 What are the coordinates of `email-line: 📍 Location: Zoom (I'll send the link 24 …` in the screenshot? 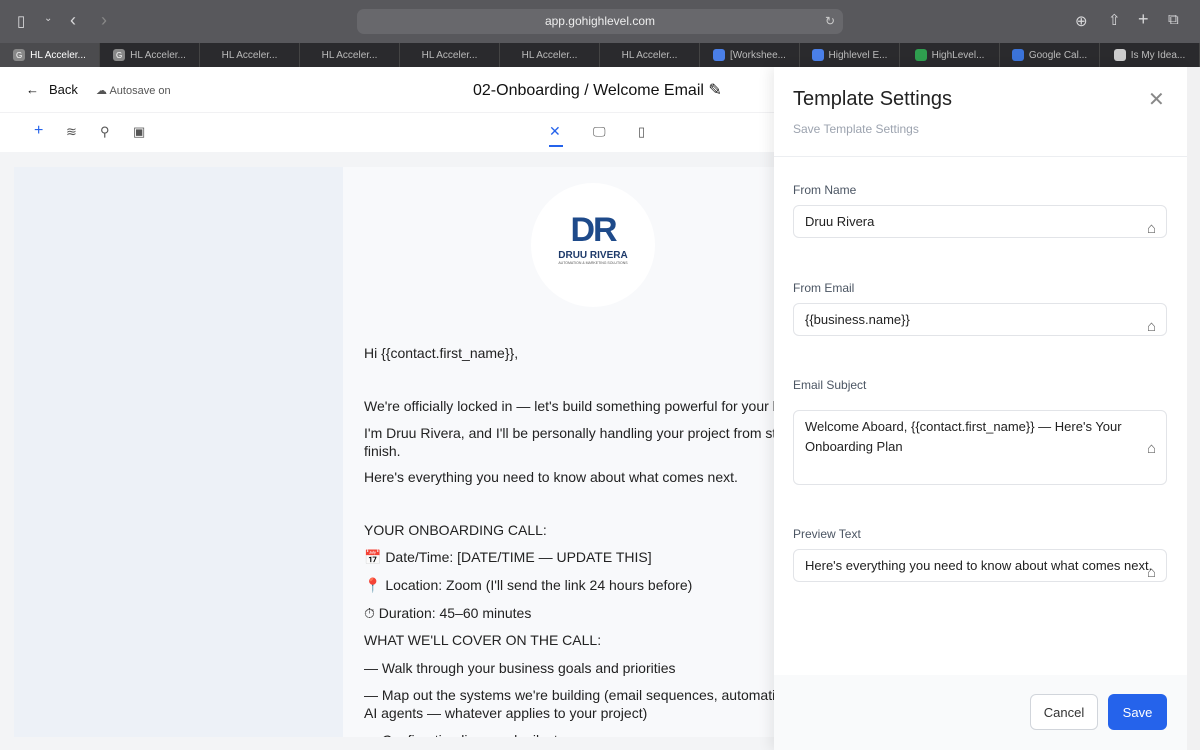 It's located at (569, 585).